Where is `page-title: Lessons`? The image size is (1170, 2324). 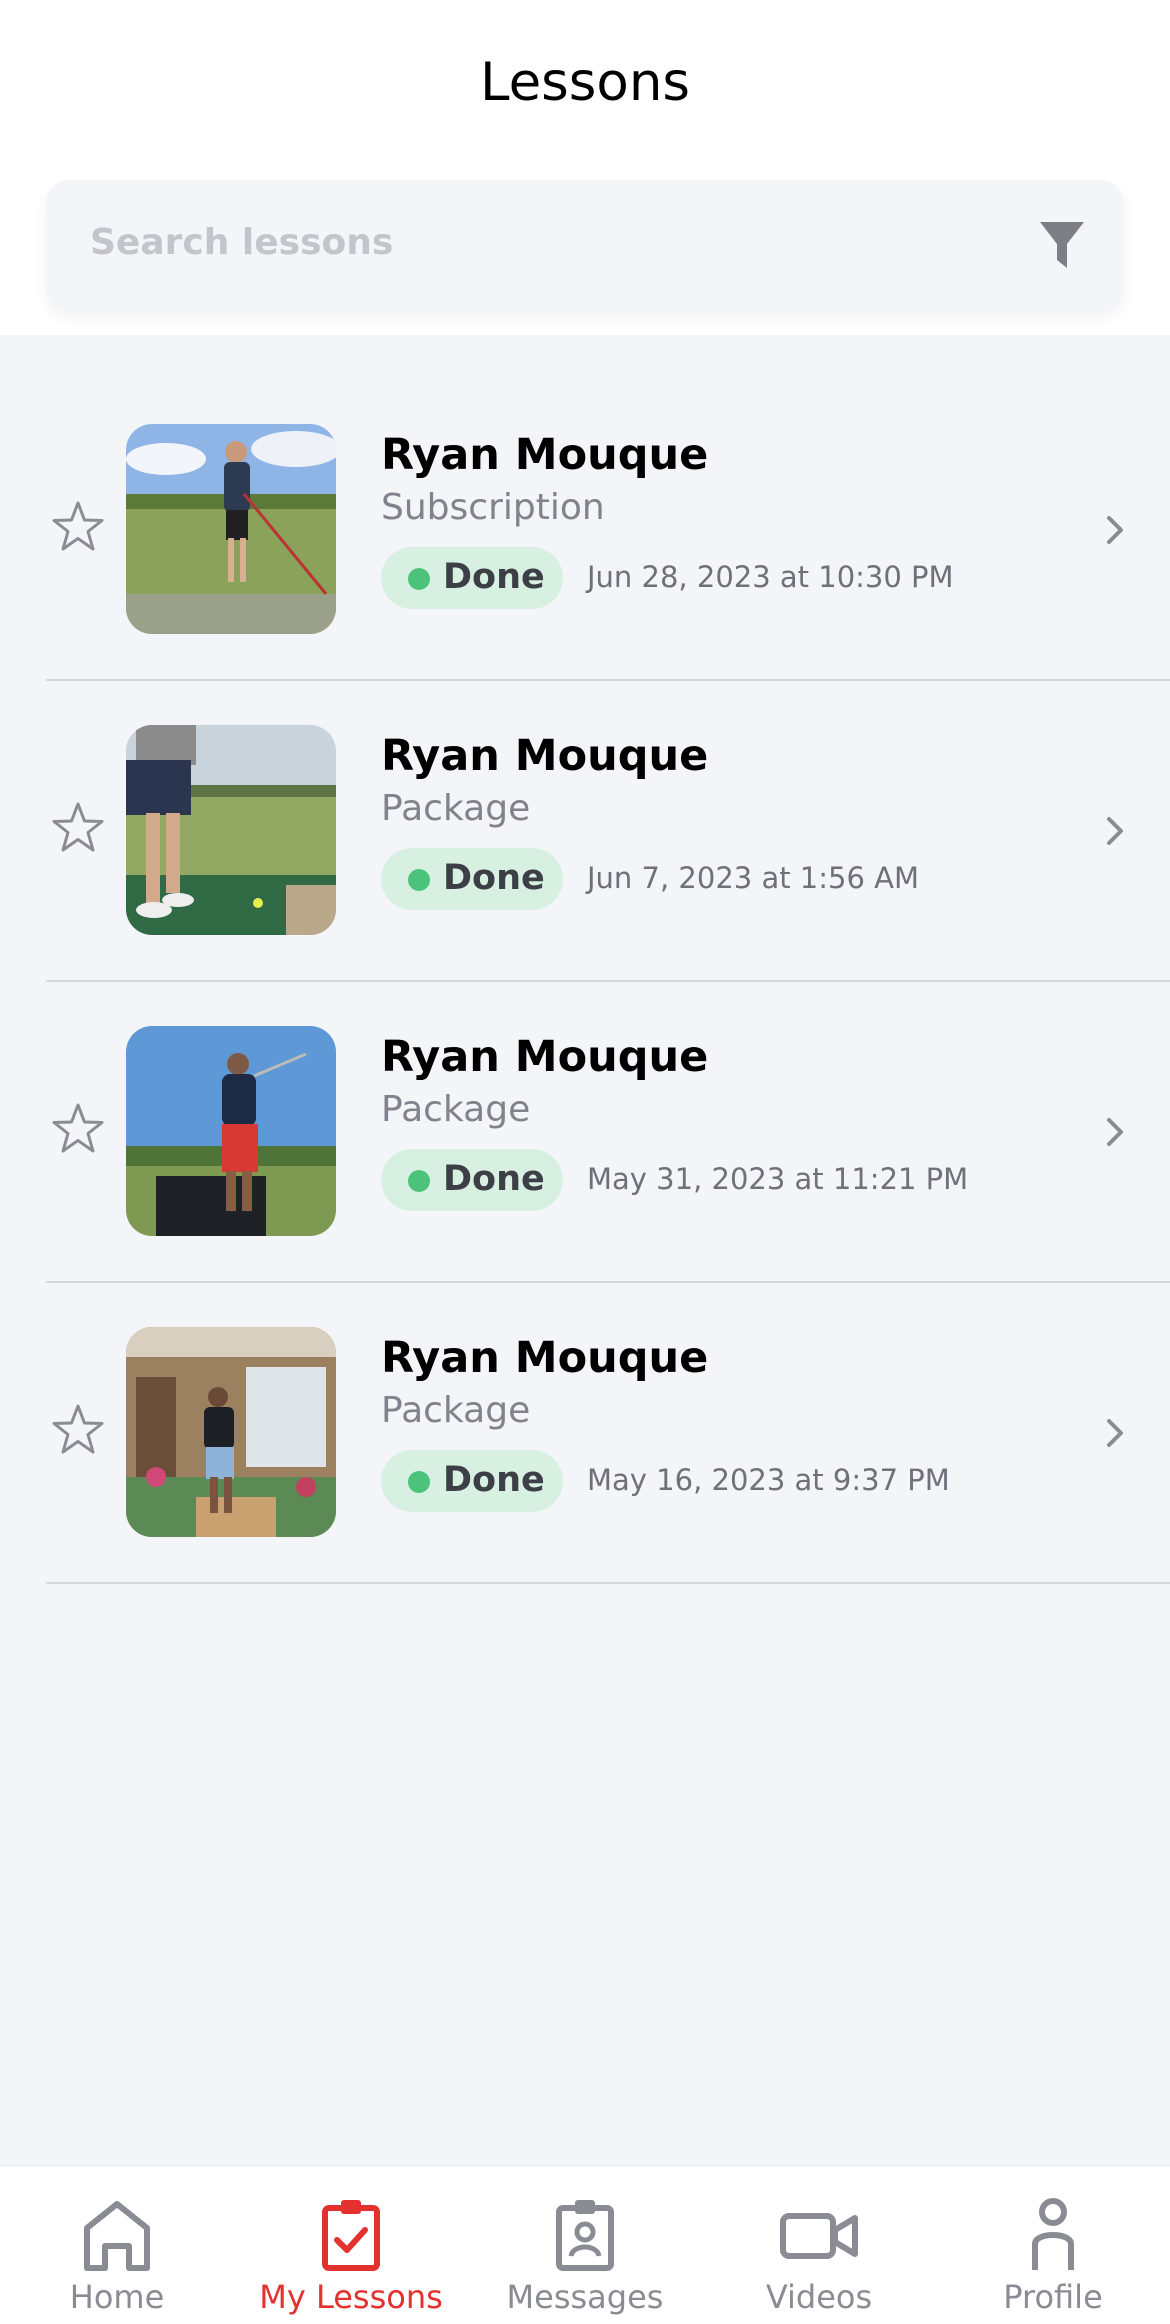
page-title: Lessons is located at coordinates (585, 82).